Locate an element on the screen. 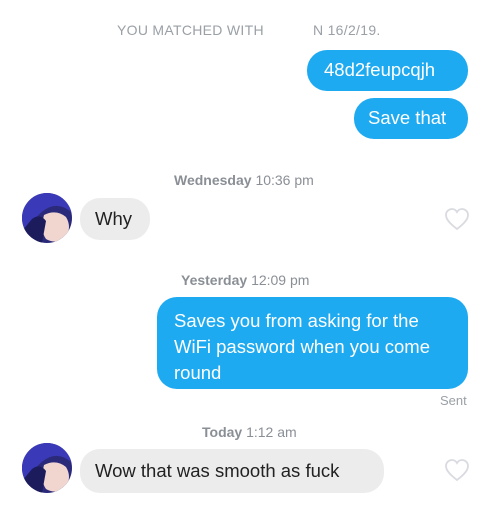  timestamp: Wednesday 10:36 pm is located at coordinates (244, 180).